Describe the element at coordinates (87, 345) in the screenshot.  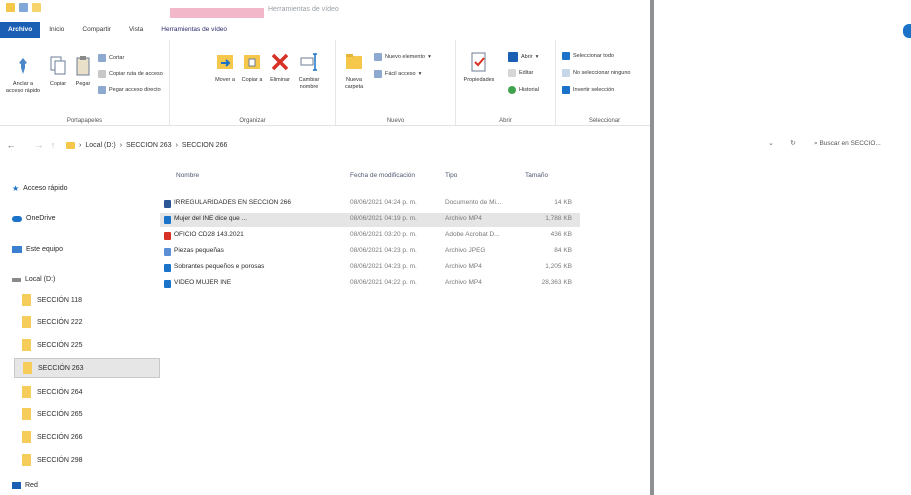
I see `sidebar-folder: SECCIÓN 225` at that location.